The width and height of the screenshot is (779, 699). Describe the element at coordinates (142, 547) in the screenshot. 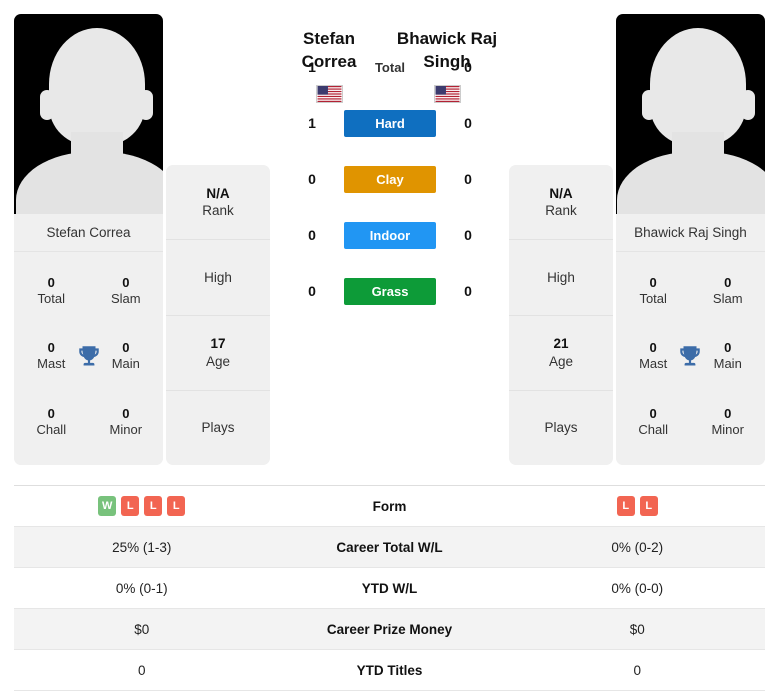

I see `stat-value-left: 25% (1-3)` at that location.